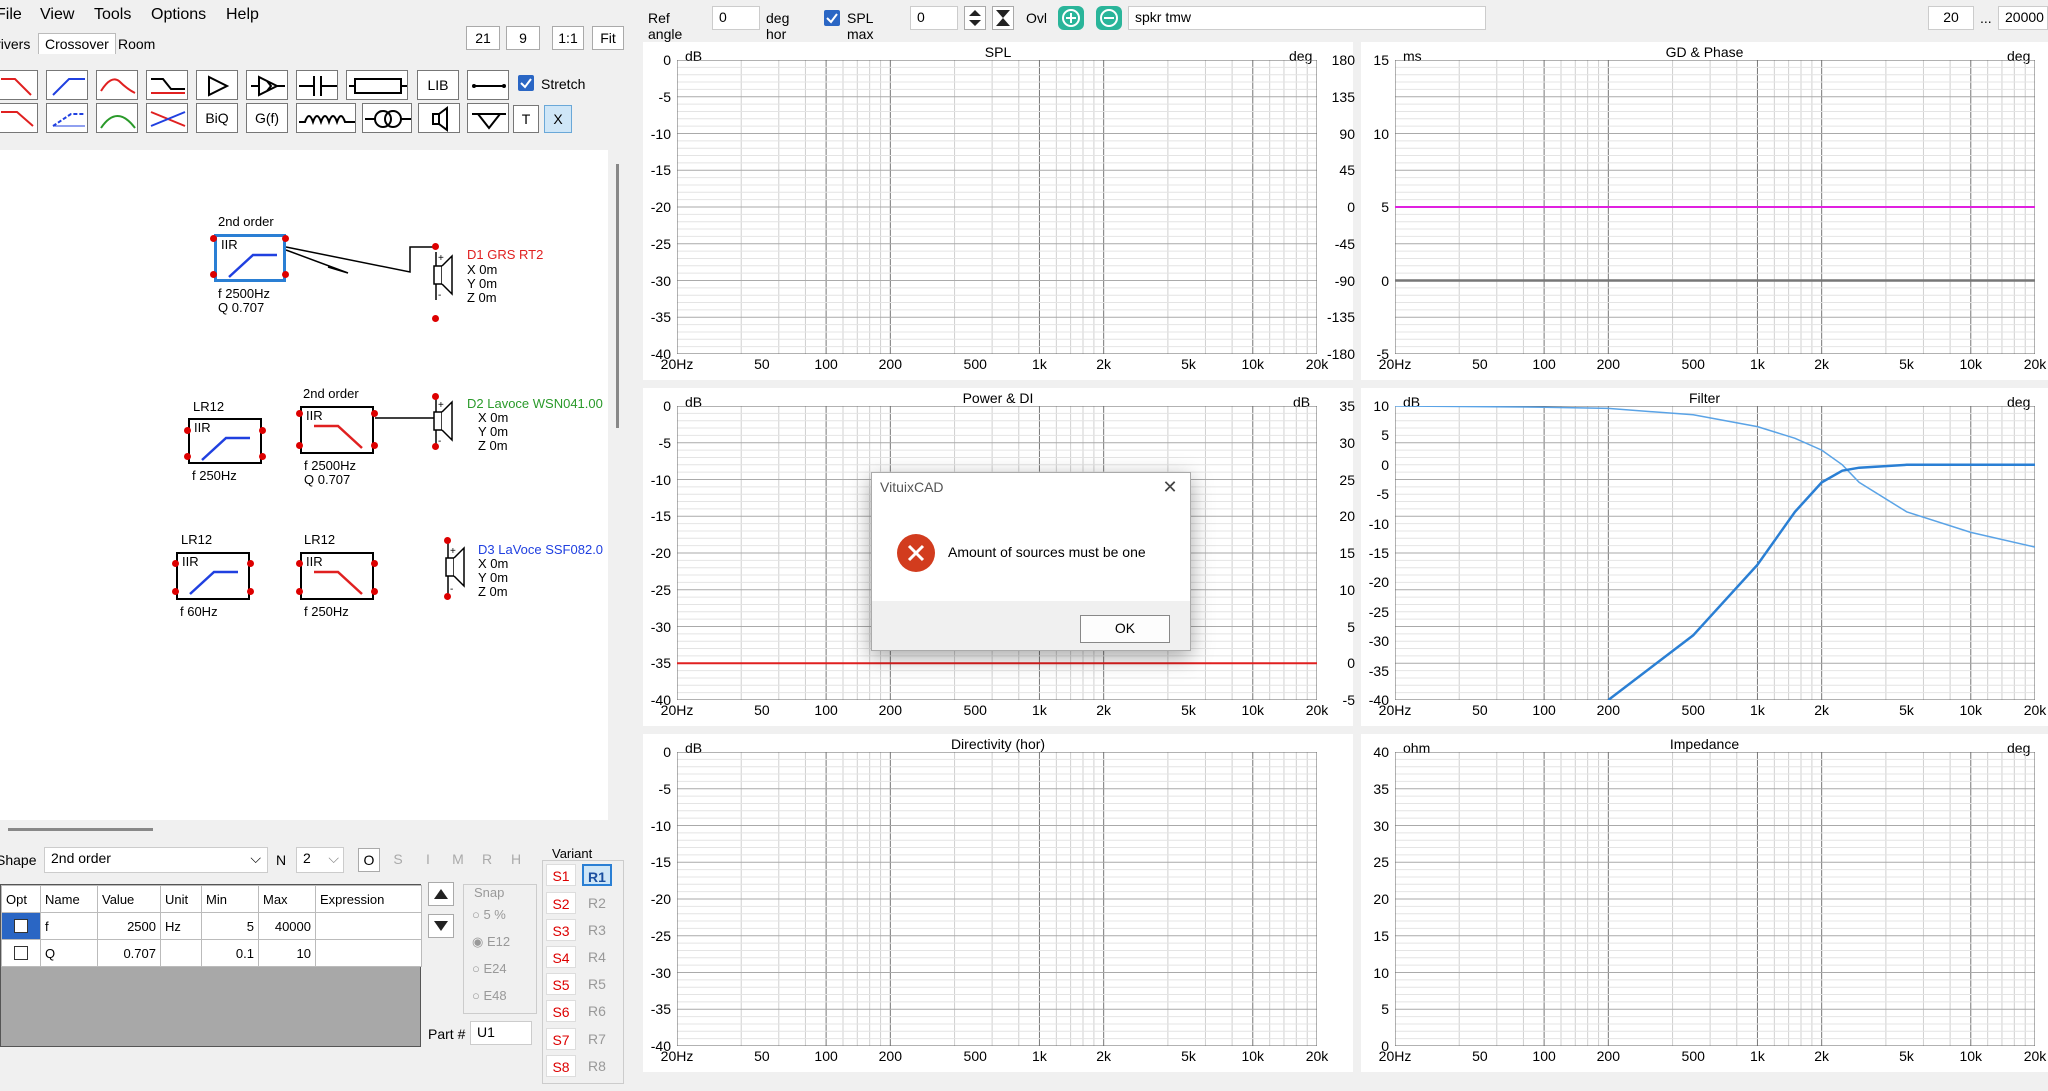  What do you see at coordinates (77, 43) in the screenshot?
I see `tab-crossover: Crossover` at bounding box center [77, 43].